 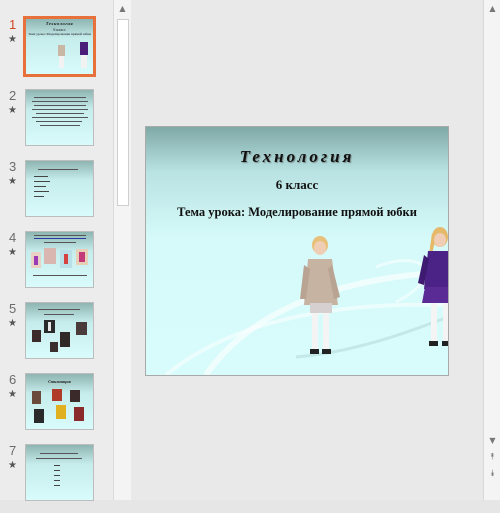 I want to click on slide-lesson-topic: Тема урока: Моделирование прямой юбки, so click(x=297, y=212).